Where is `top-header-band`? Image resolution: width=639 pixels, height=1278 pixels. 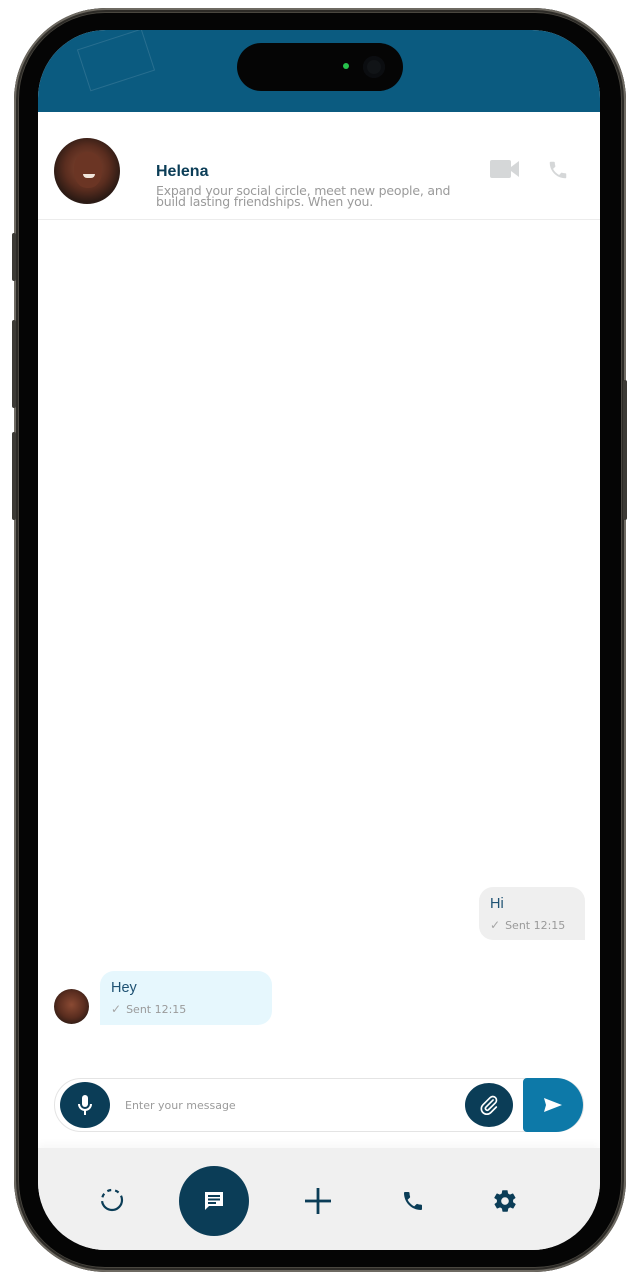 top-header-band is located at coordinates (319, 71).